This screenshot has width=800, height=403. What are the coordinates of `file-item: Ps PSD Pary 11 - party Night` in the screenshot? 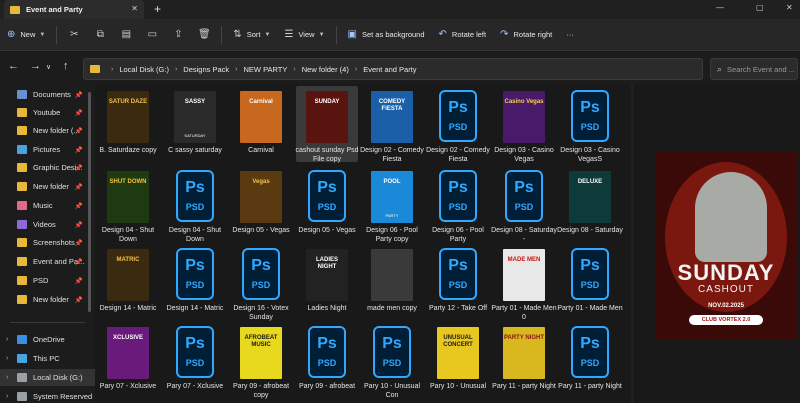 It's located at (590, 360).